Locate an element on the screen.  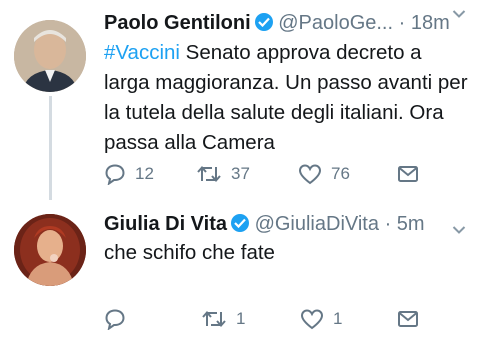
like-button: 76 is located at coordinates (324, 174).